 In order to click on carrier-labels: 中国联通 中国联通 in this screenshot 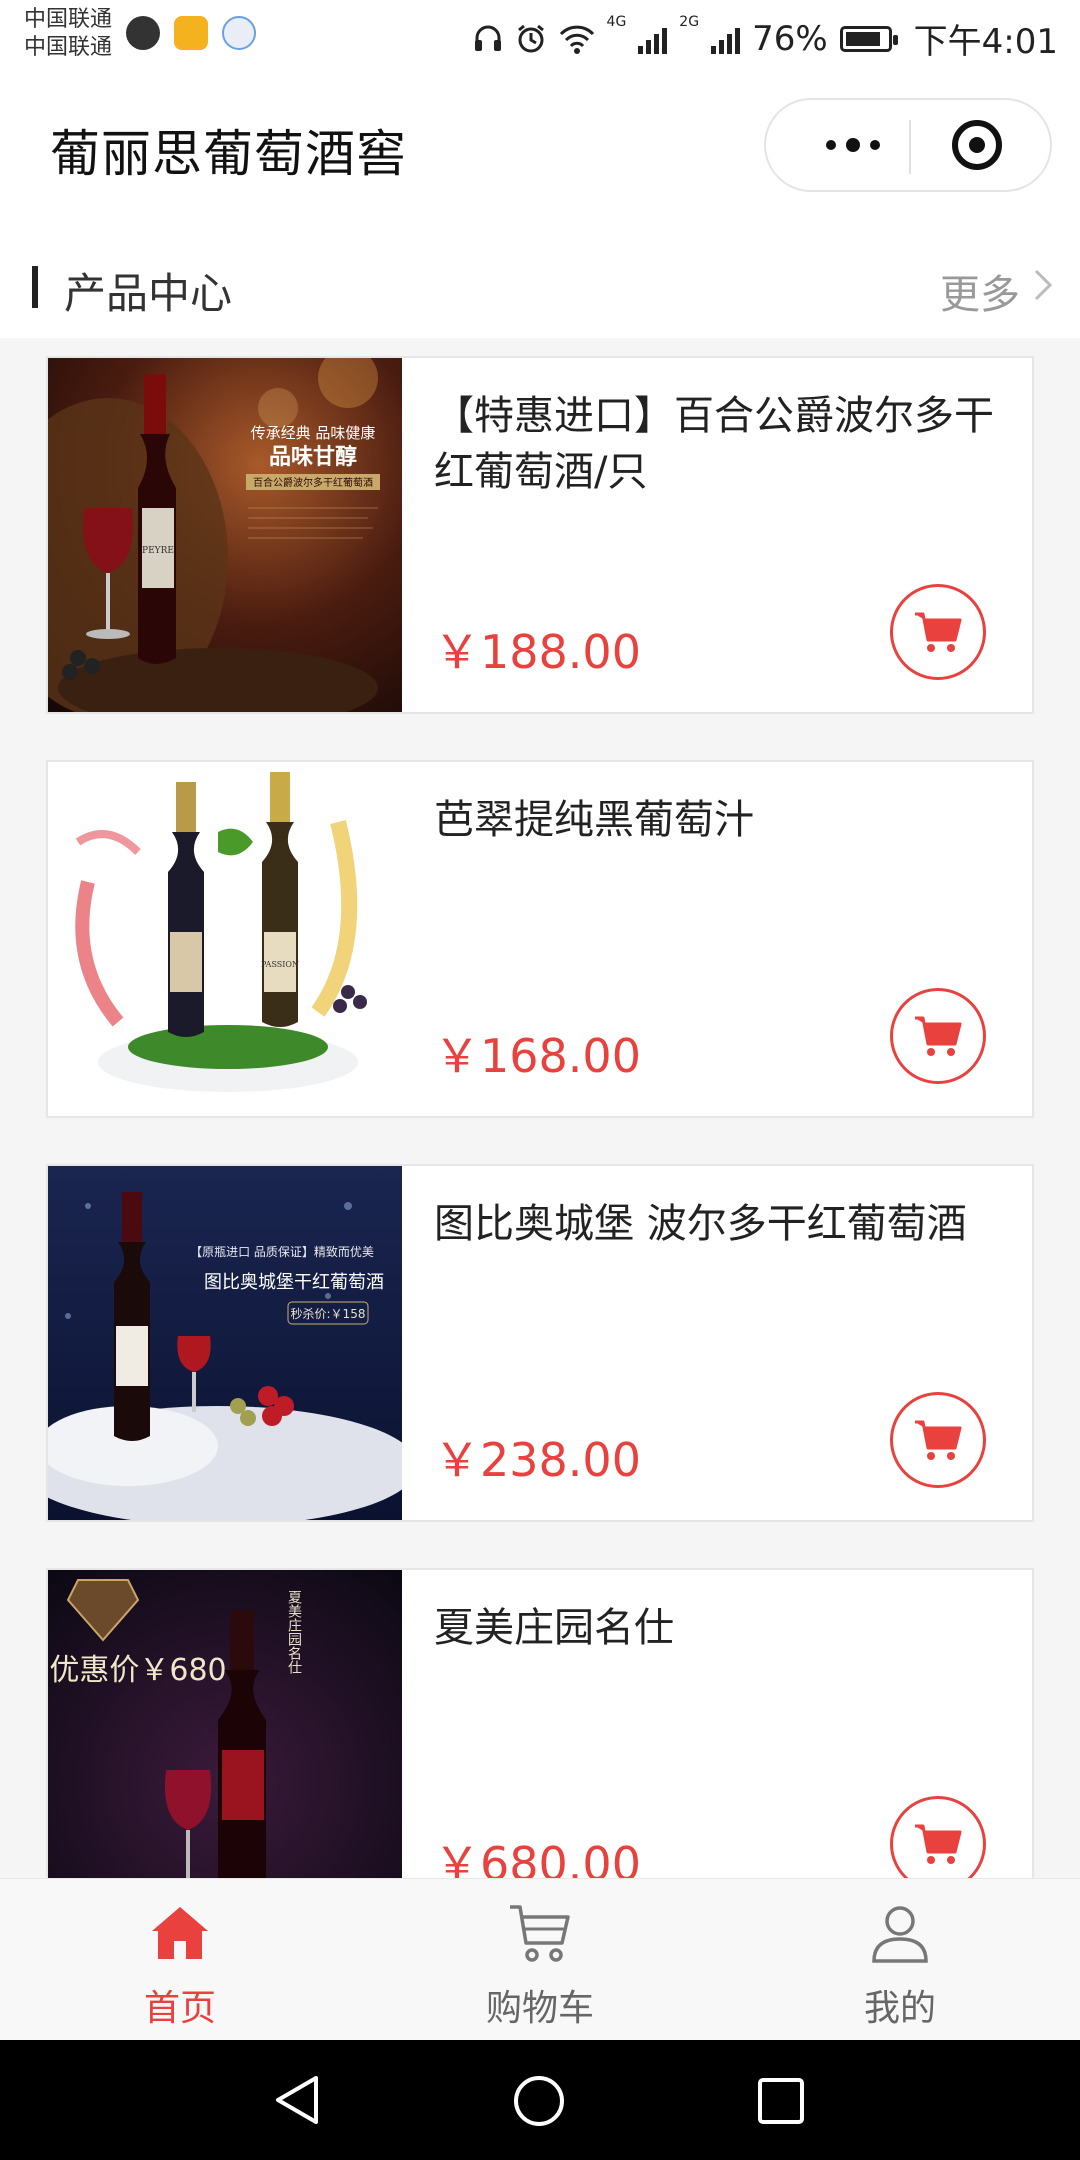, I will do `click(68, 34)`.